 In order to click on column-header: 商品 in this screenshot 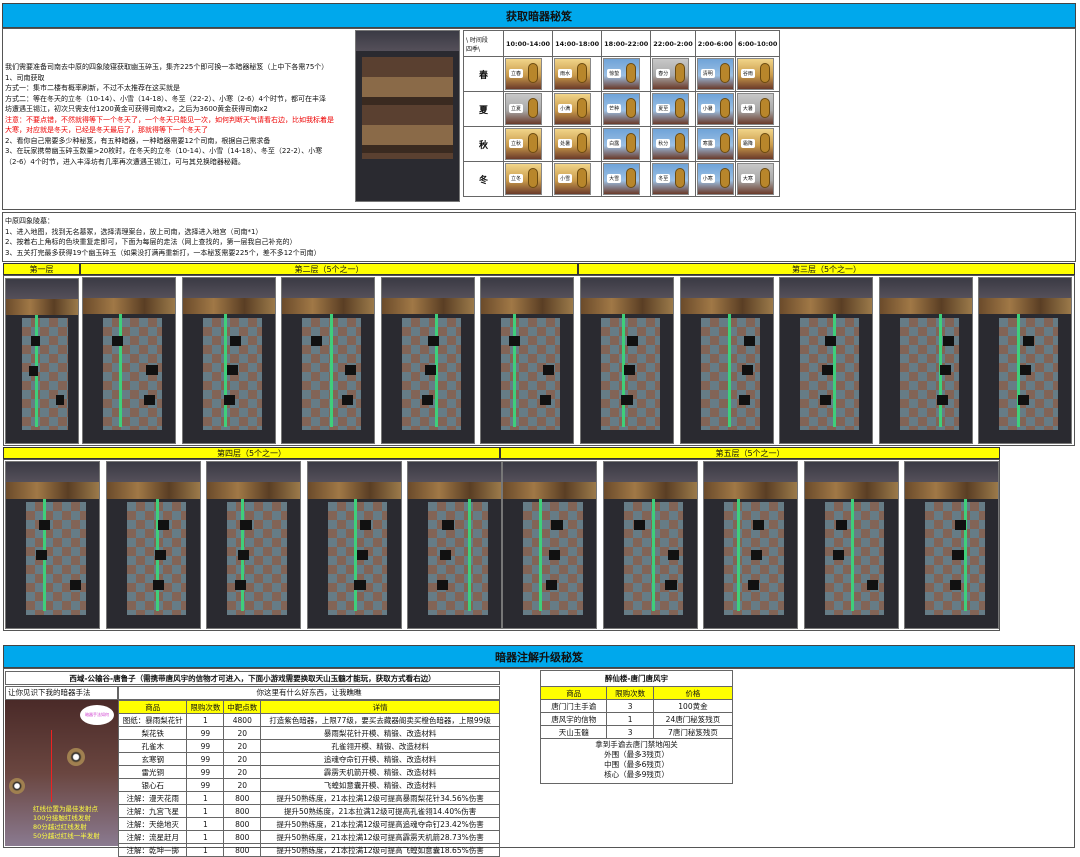, I will do `click(152, 707)`.